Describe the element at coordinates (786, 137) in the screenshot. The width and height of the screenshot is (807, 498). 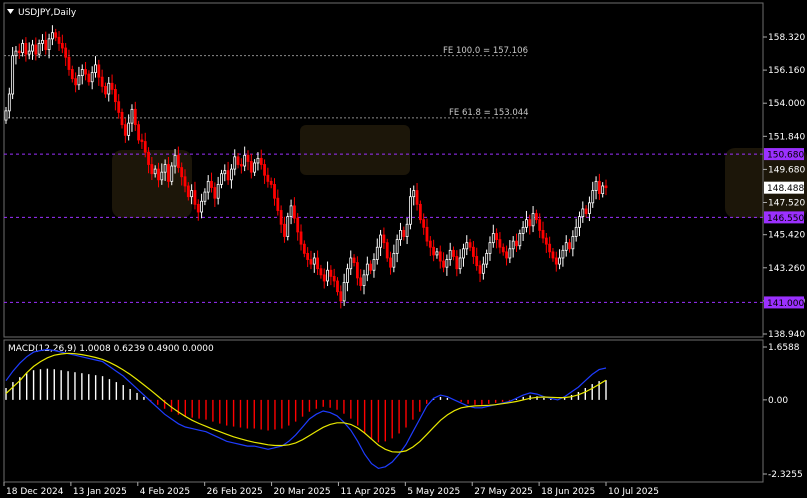
I see `price-tick-label: 151.840` at that location.